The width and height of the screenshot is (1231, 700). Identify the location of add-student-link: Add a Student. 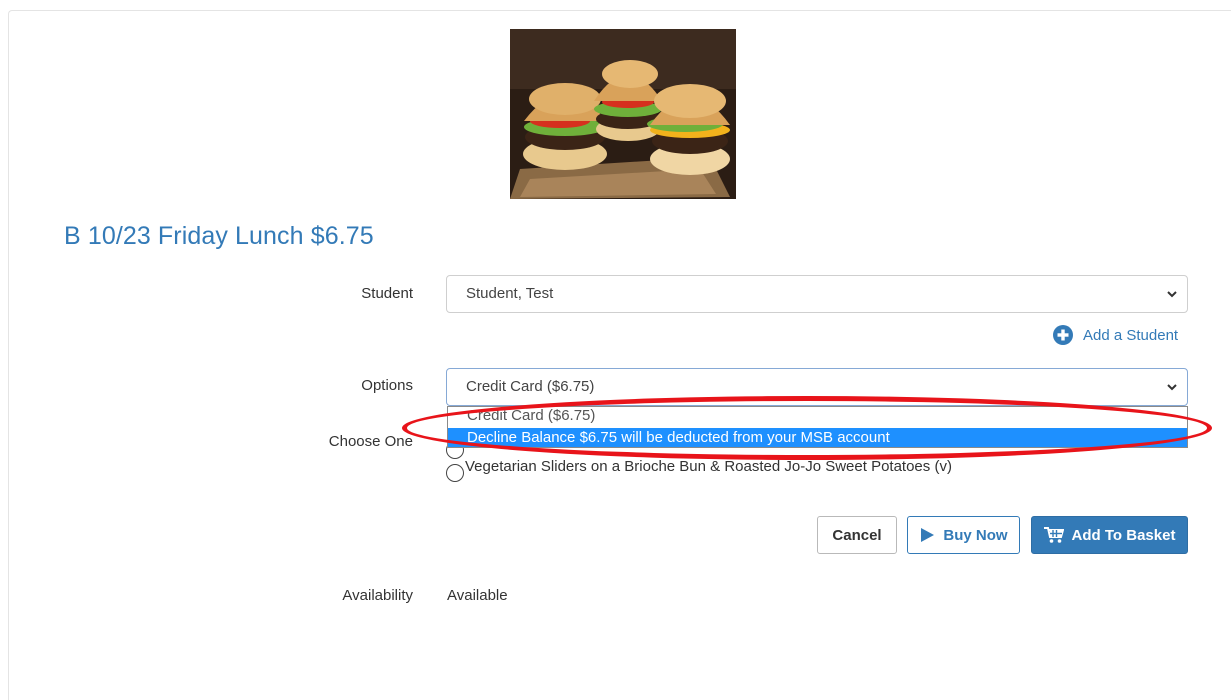
(1115, 335).